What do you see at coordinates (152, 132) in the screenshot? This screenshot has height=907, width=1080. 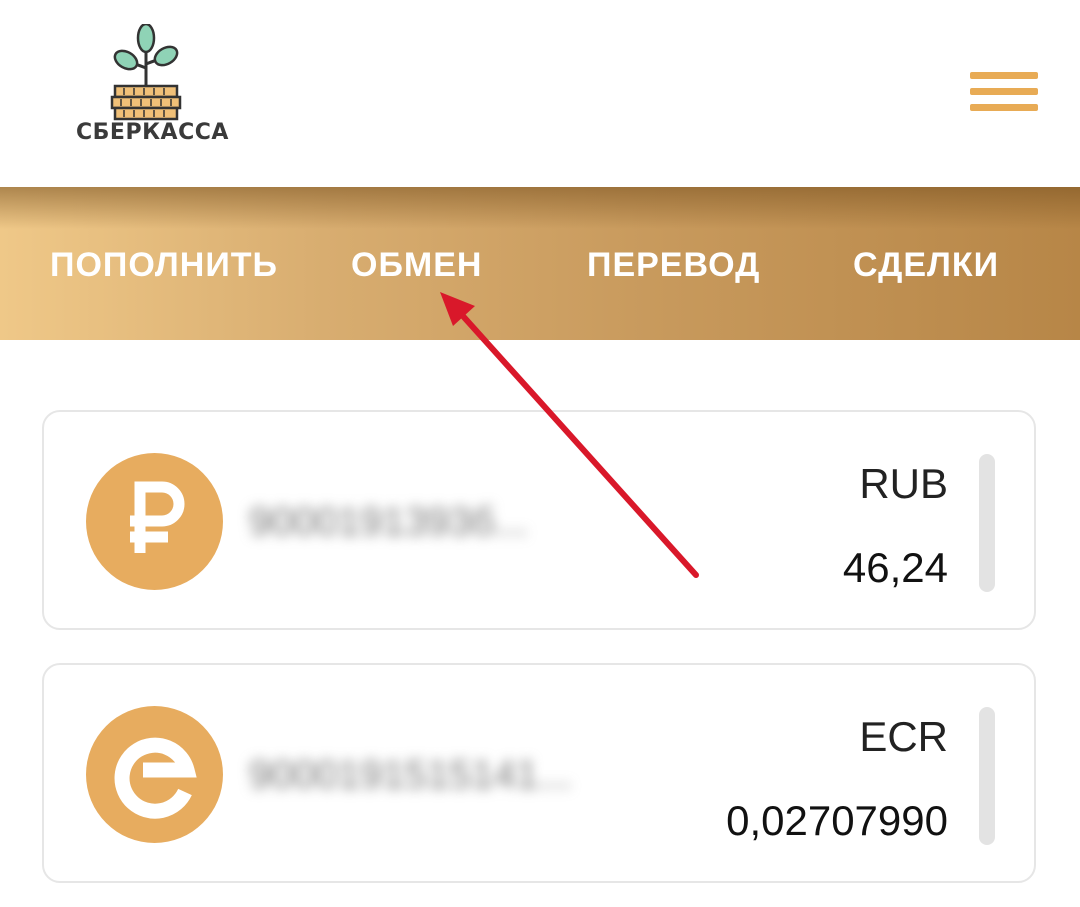 I see `logo-text: СБЕРКАССА` at bounding box center [152, 132].